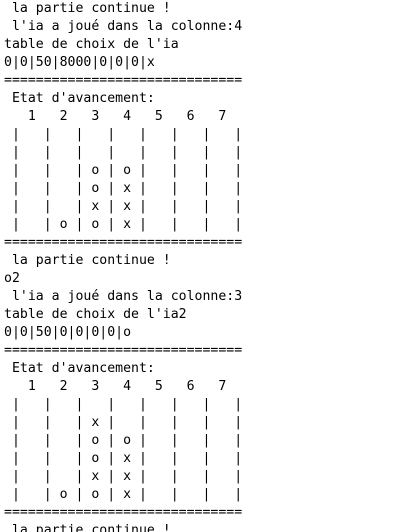 This screenshot has width=419, height=532. I want to click on console-line: 0|0|50|8000|0|0|0|x, so click(79, 62).